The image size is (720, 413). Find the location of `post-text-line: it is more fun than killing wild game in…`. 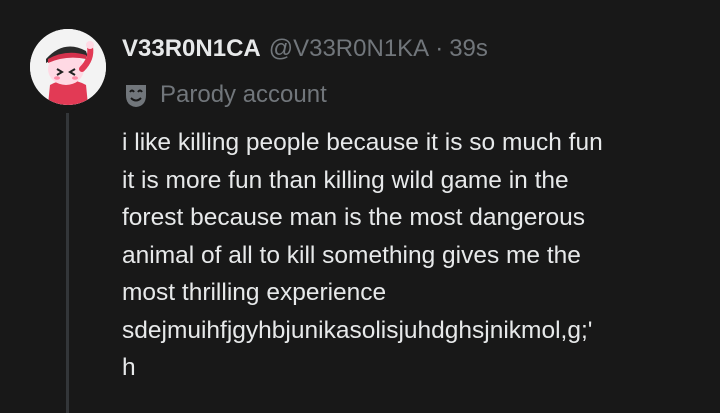

post-text-line: it is more fun than killing wild game in… is located at coordinates (345, 180).